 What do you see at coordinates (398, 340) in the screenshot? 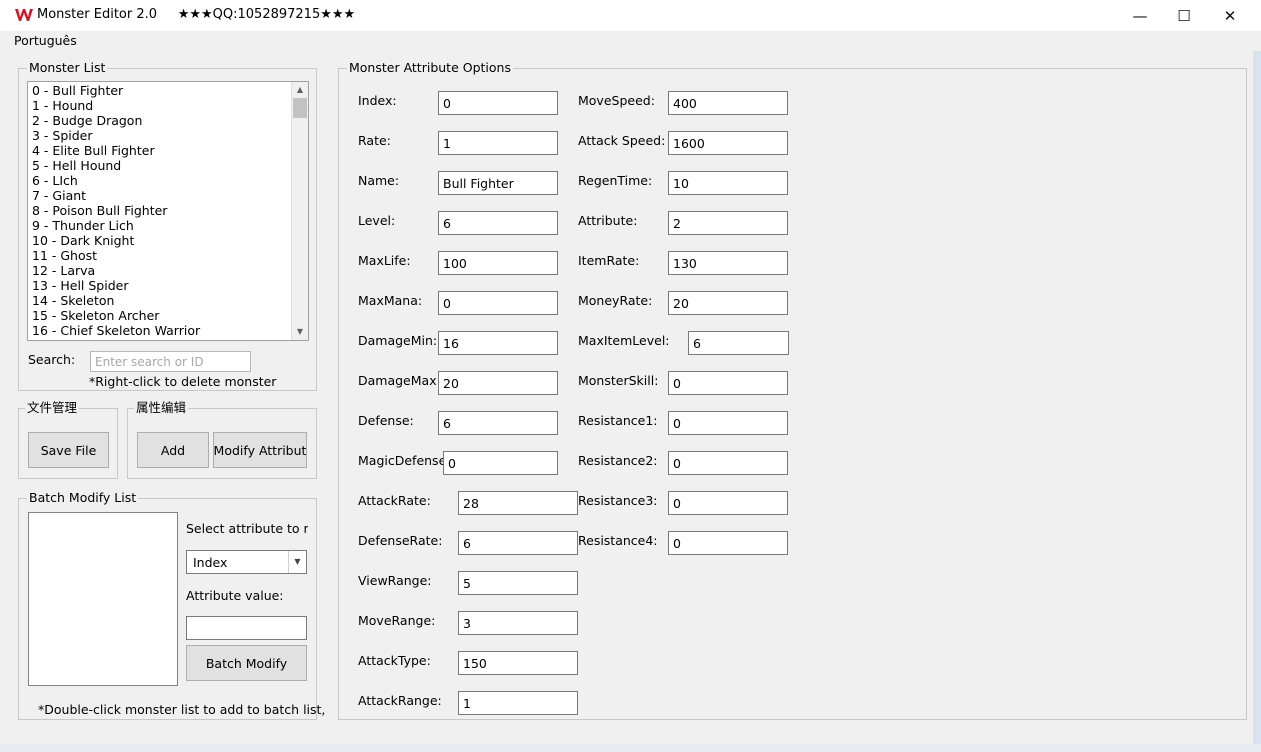
I see `attr-label: DamageMin:` at bounding box center [398, 340].